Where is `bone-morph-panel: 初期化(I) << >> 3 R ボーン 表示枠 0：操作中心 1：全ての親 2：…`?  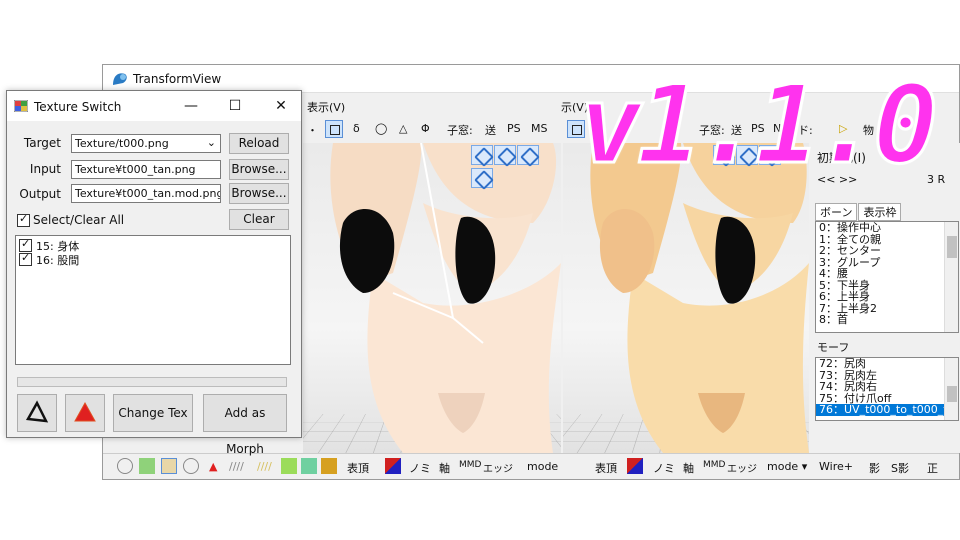 bone-morph-panel: 初期化(I) << >> 3 R ボーン 表示枠 0：操作中心 1：全ての親 2：… is located at coordinates (884, 298).